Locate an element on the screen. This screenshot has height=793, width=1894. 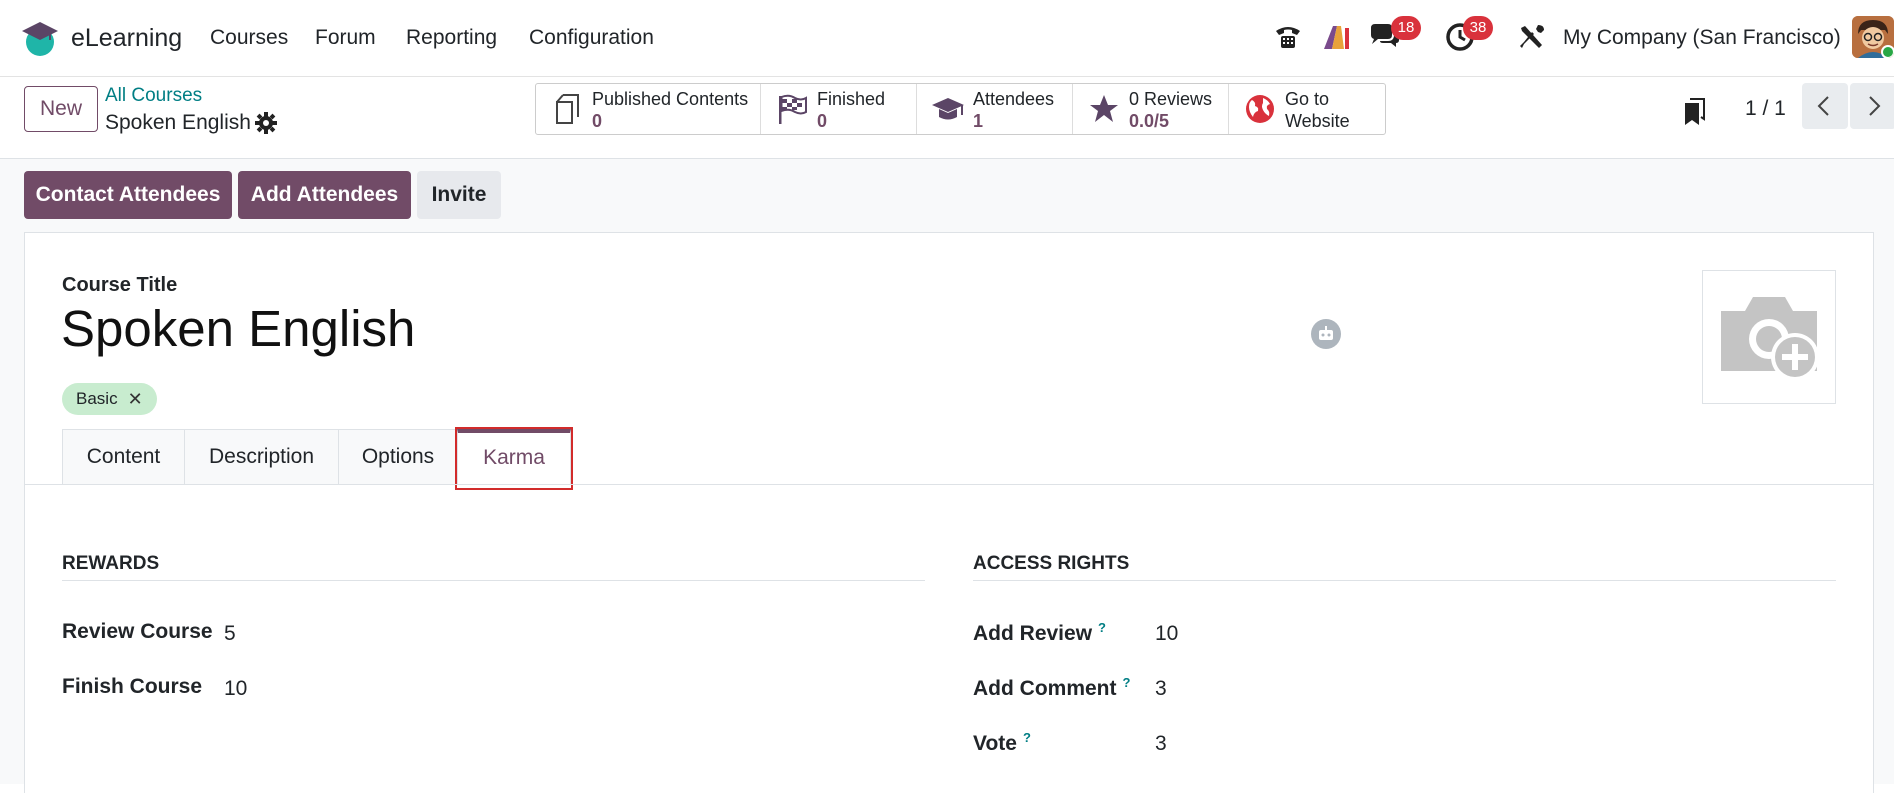
stat-attendees: Attendees 1 is located at coordinates (995, 109).